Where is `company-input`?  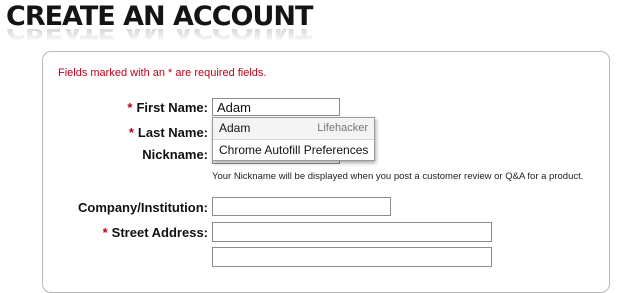 company-input is located at coordinates (301, 206).